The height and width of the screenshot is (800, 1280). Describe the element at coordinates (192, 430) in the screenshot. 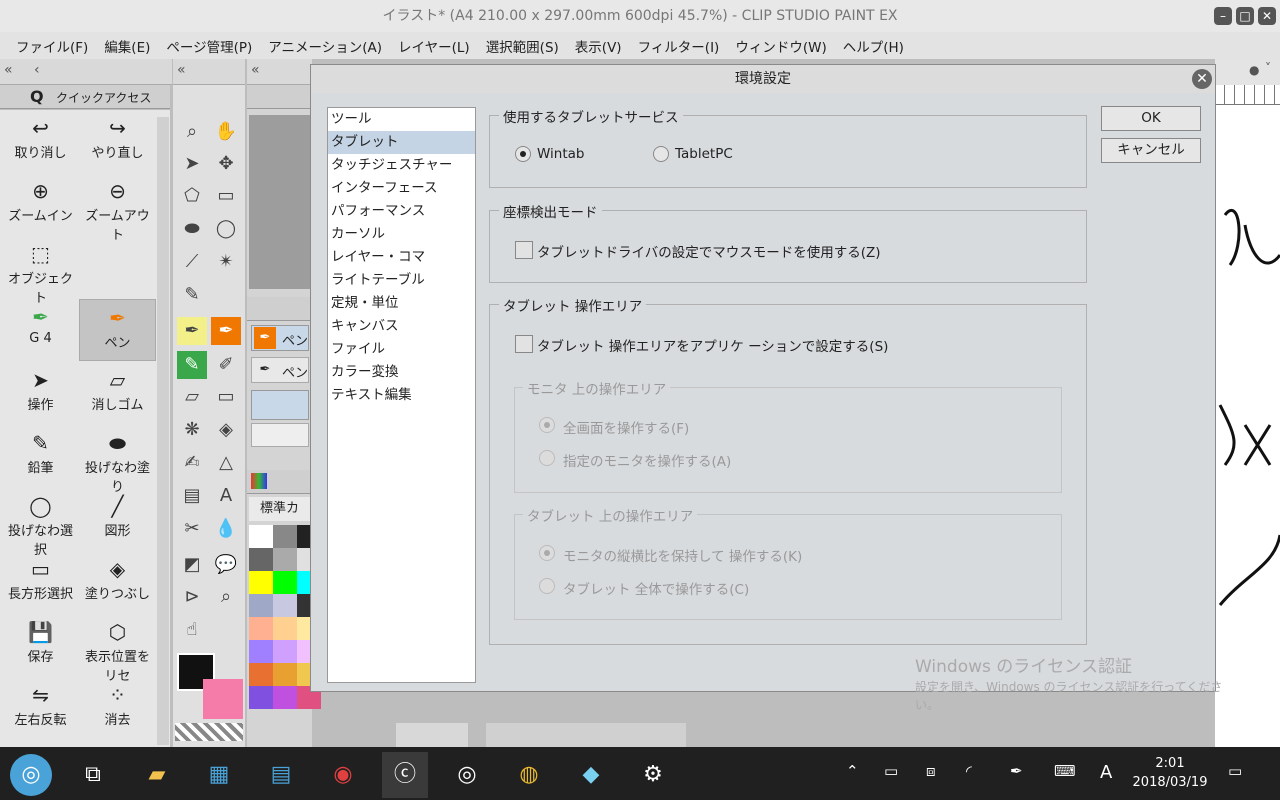

I see `blend-tool-icon: ❋` at that location.